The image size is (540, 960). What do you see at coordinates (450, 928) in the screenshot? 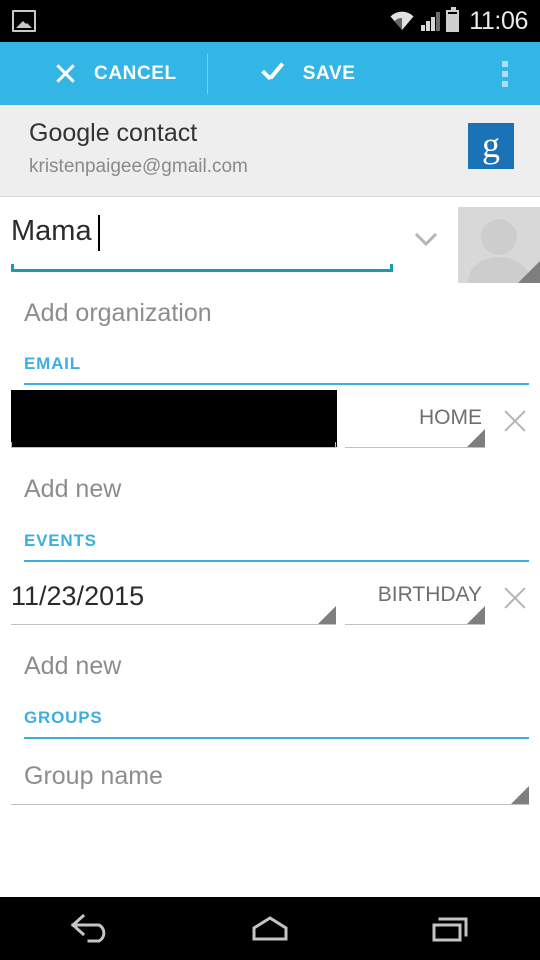
I see `recent-apps-icon` at bounding box center [450, 928].